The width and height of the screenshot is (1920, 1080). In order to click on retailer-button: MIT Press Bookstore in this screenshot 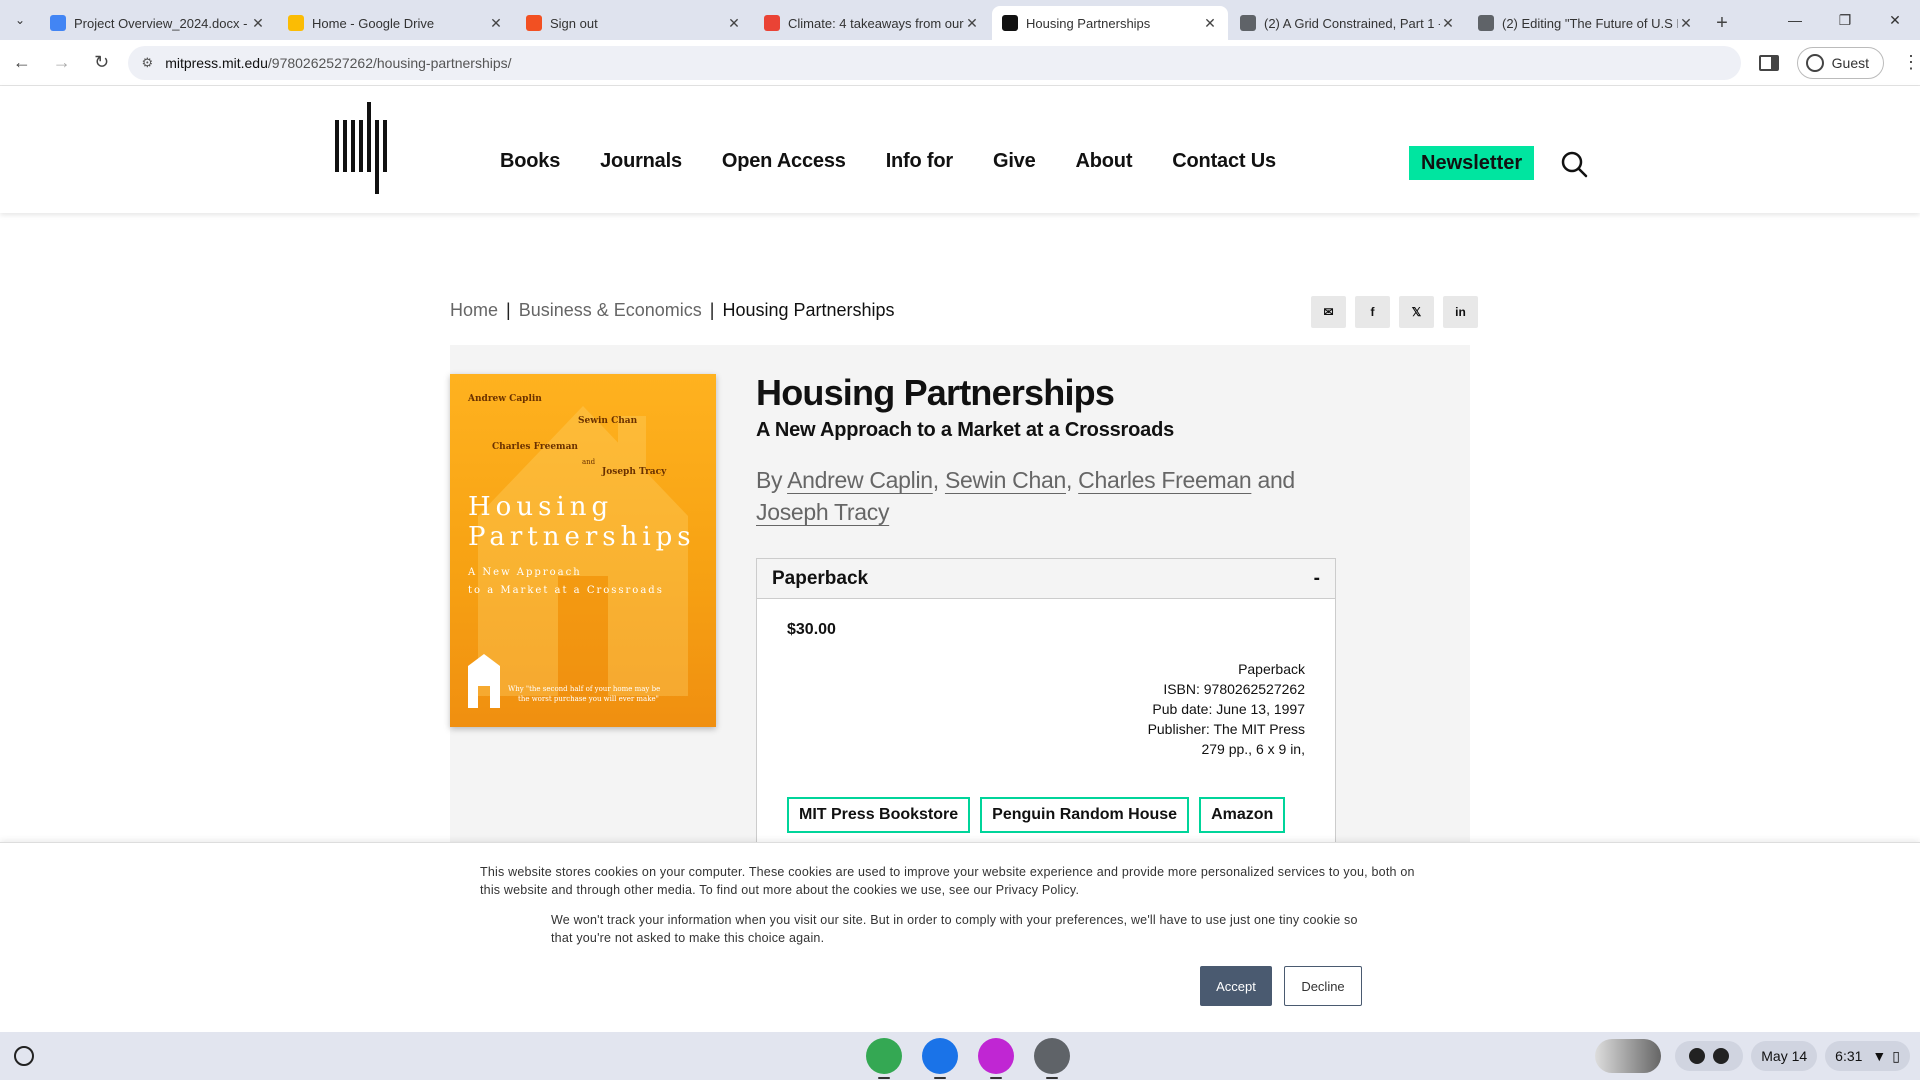, I will do `click(879, 815)`.